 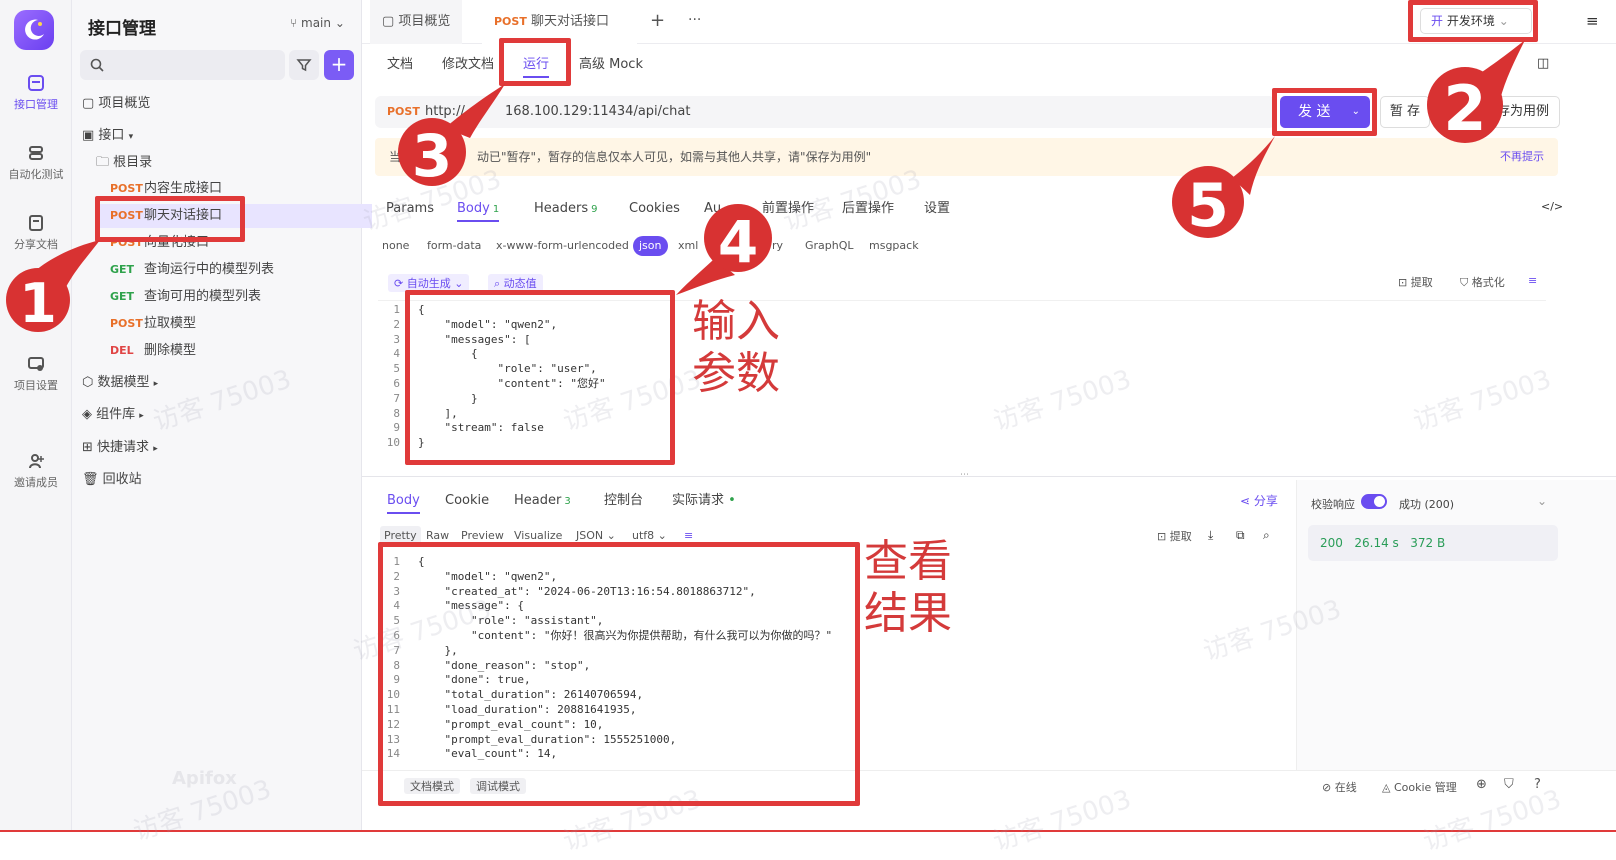 I want to click on callout-number: 4, so click(x=738, y=242).